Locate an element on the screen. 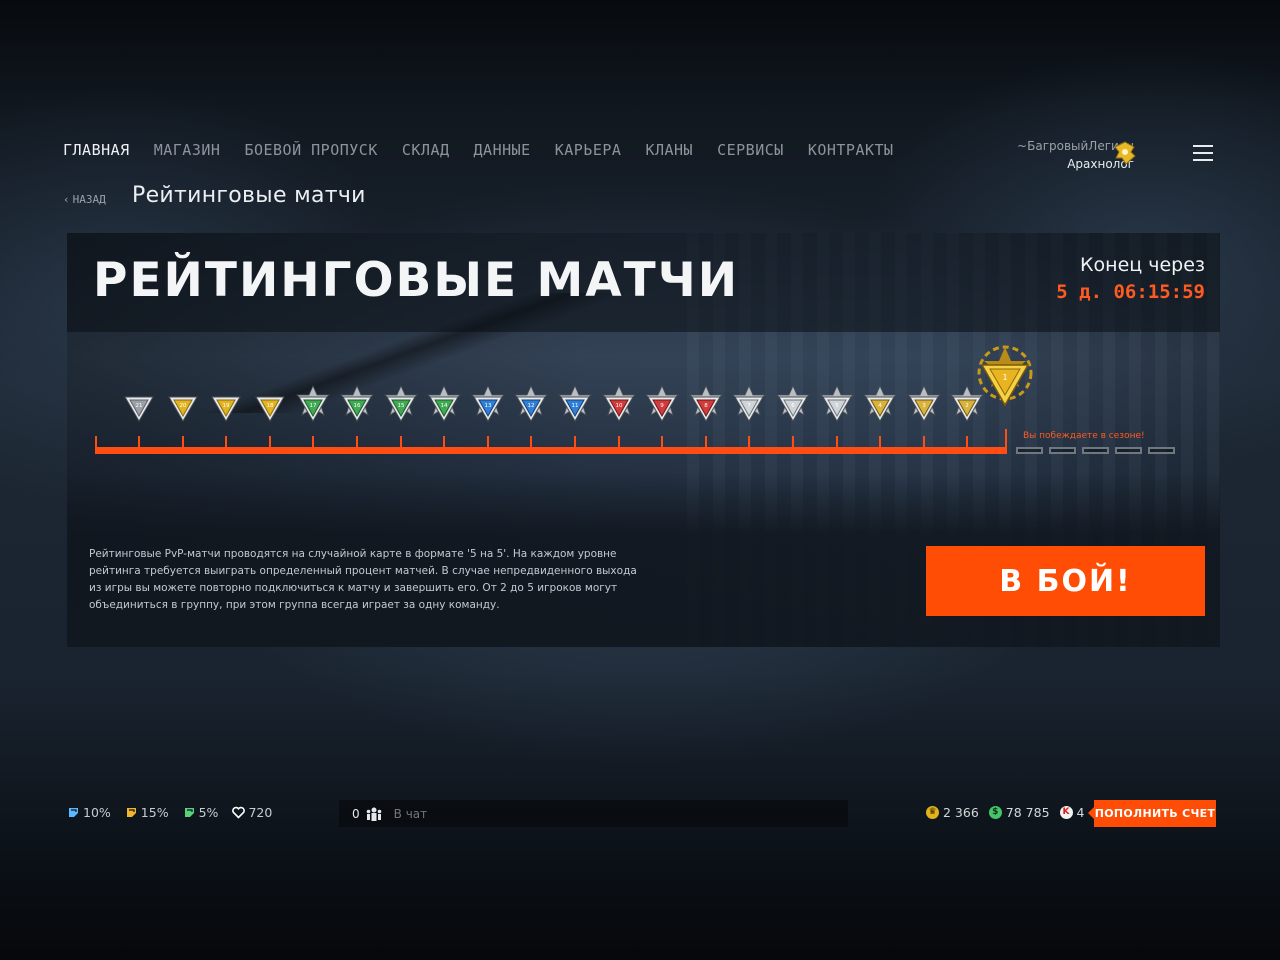 The width and height of the screenshot is (1280, 960). rank-number: 13 is located at coordinates (487, 406).